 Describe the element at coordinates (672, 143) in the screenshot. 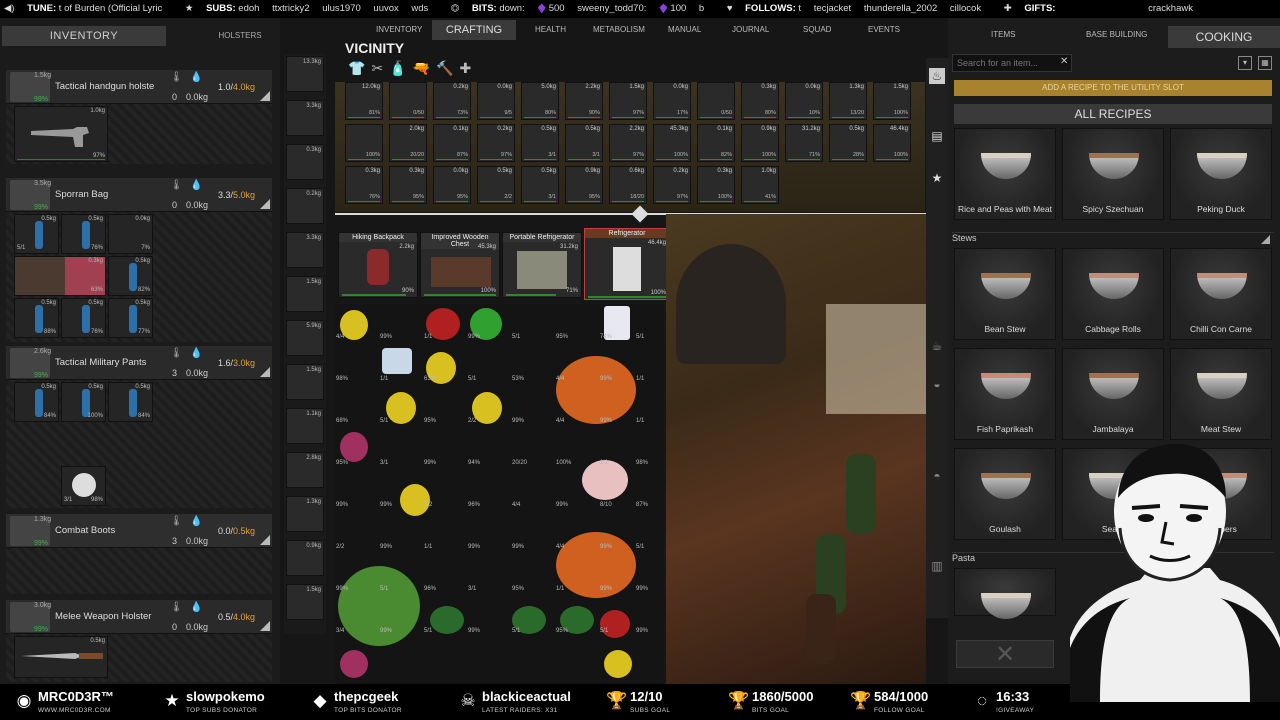

I see `vicinity-item-cell: 45.3kg 100%` at that location.